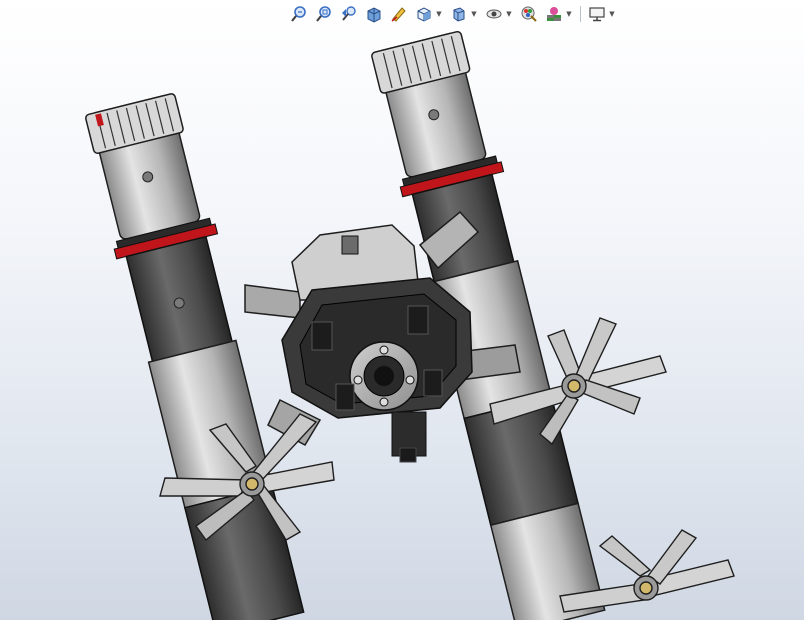  I want to click on view-orientation-icon, so click(424, 14).